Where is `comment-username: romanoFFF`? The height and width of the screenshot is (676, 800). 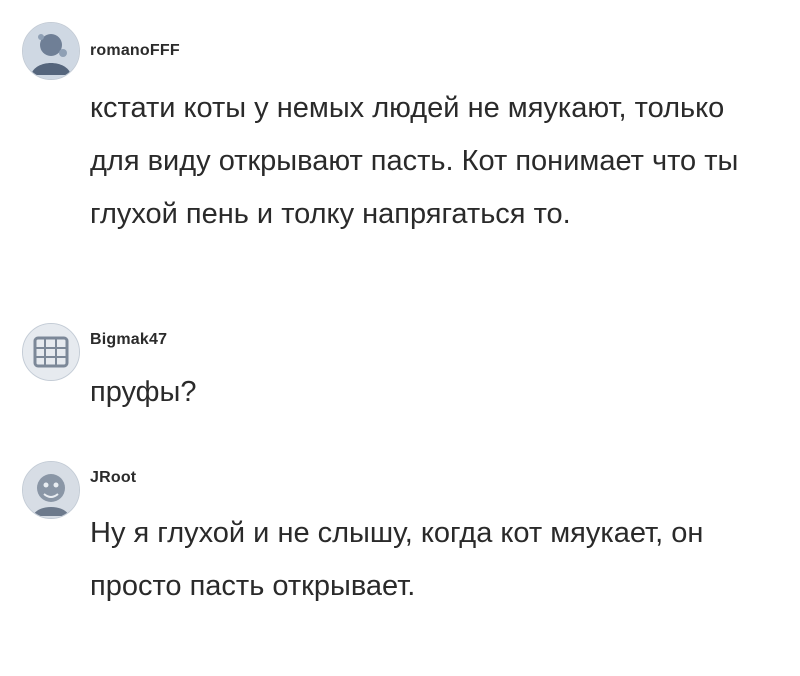
comment-username: romanoFFF is located at coordinates (135, 51).